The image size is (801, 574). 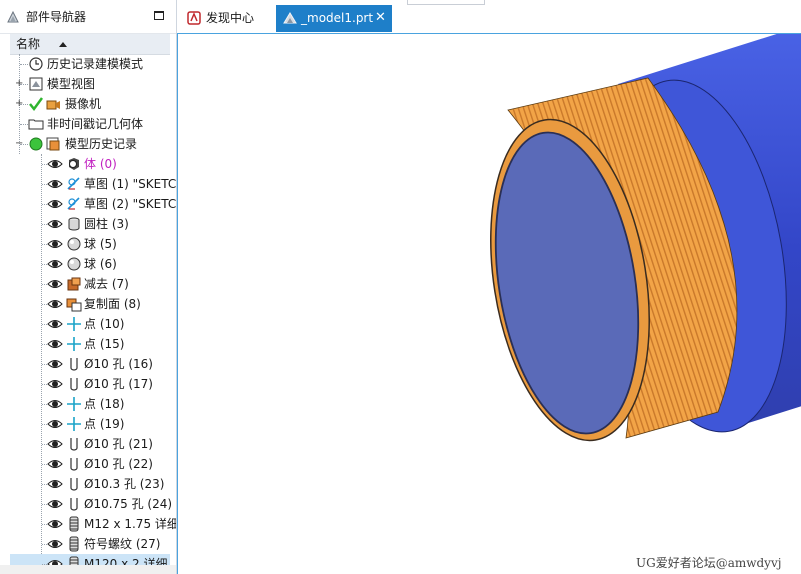 What do you see at coordinates (380, 17) in the screenshot?
I see `close-tab-icon: ✕` at bounding box center [380, 17].